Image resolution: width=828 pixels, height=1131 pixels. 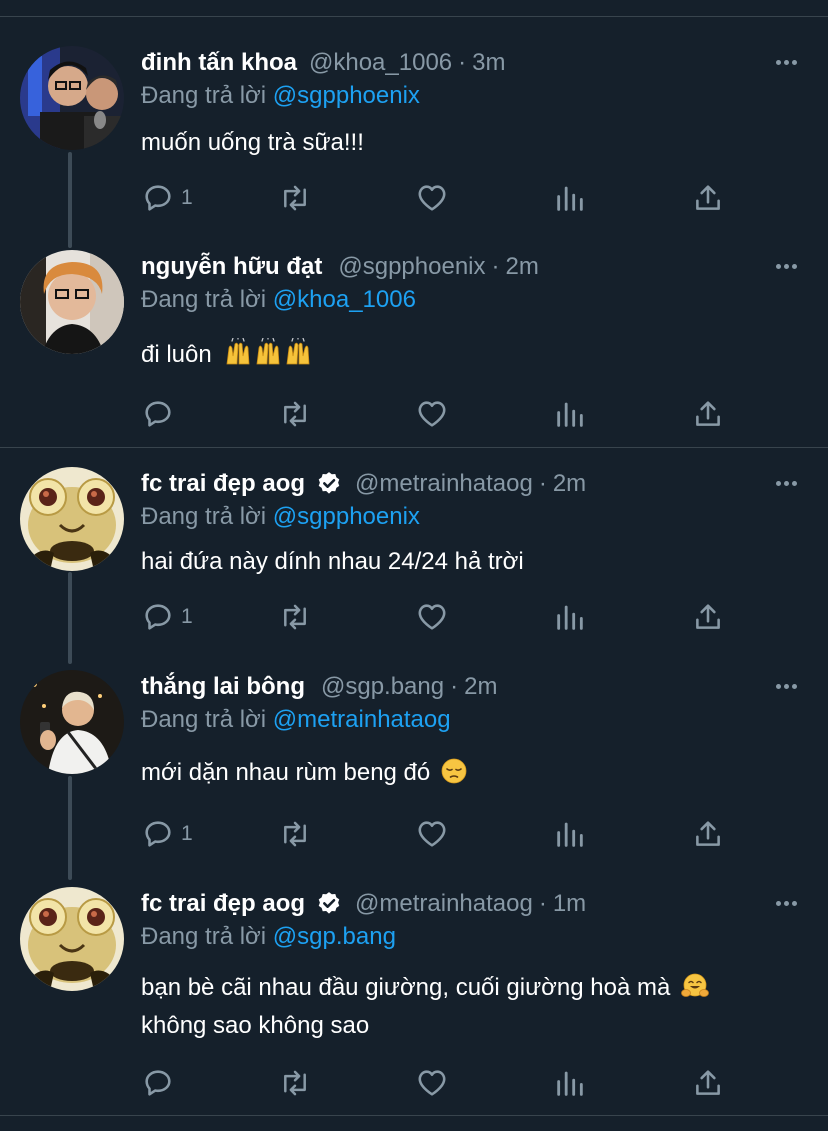 I want to click on verified-badge-icon, so click(x=329, y=904).